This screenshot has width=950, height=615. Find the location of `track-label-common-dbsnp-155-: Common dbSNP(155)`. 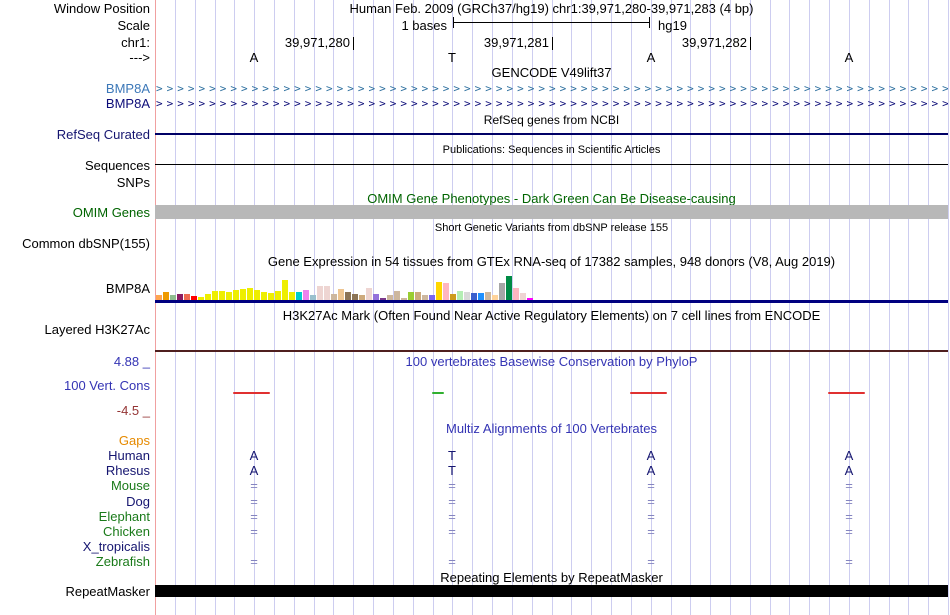

track-label-common-dbsnp-155-: Common dbSNP(155) is located at coordinates (75, 243).